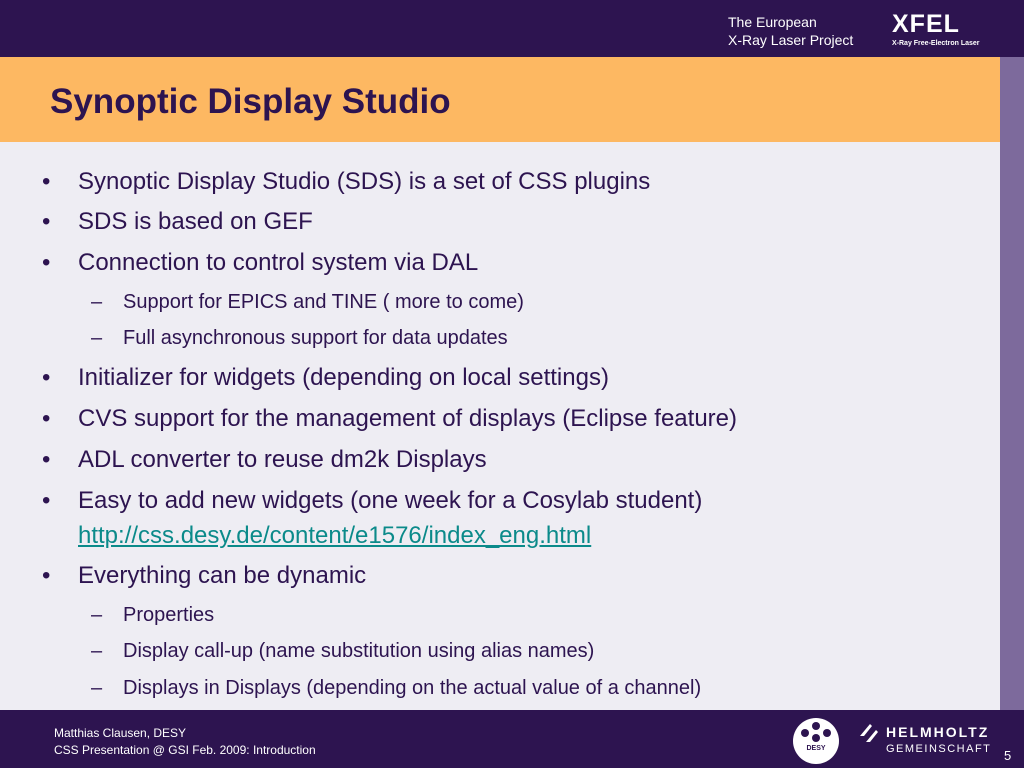 The image size is (1024, 768). What do you see at coordinates (938, 732) in the screenshot?
I see `helmholtz-word: HELMHOLTZ` at bounding box center [938, 732].